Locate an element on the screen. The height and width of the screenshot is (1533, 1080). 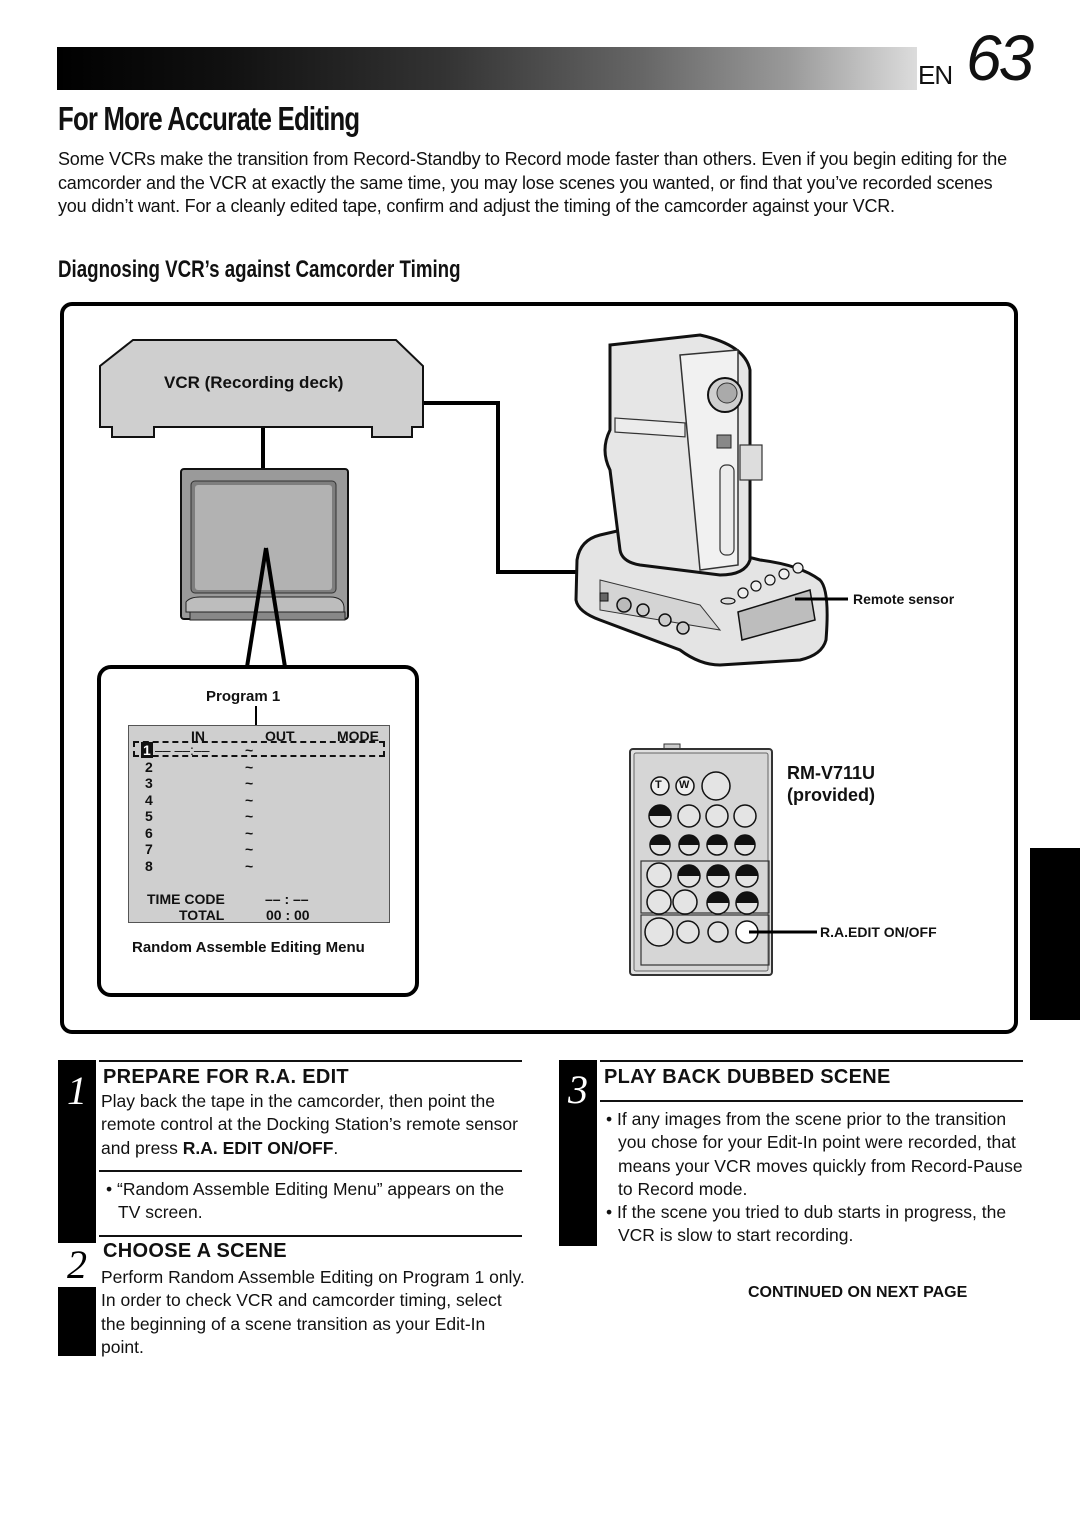
zoom-tele-icon: T is located at coordinates (658, 785).